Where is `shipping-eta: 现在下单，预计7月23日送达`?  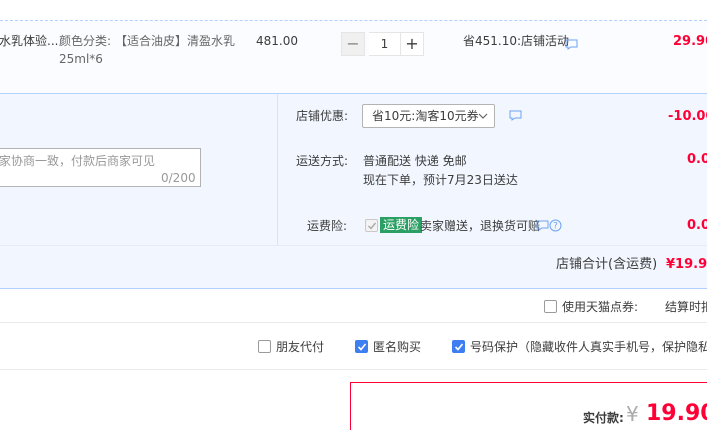 shipping-eta: 现在下单，预计7月23日送达 is located at coordinates (440, 180).